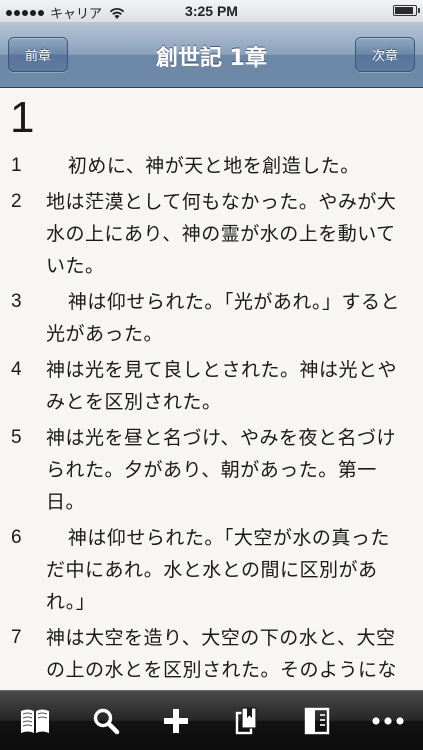 Image resolution: width=423 pixels, height=750 pixels. I want to click on bottom-toolbar, so click(211, 720).